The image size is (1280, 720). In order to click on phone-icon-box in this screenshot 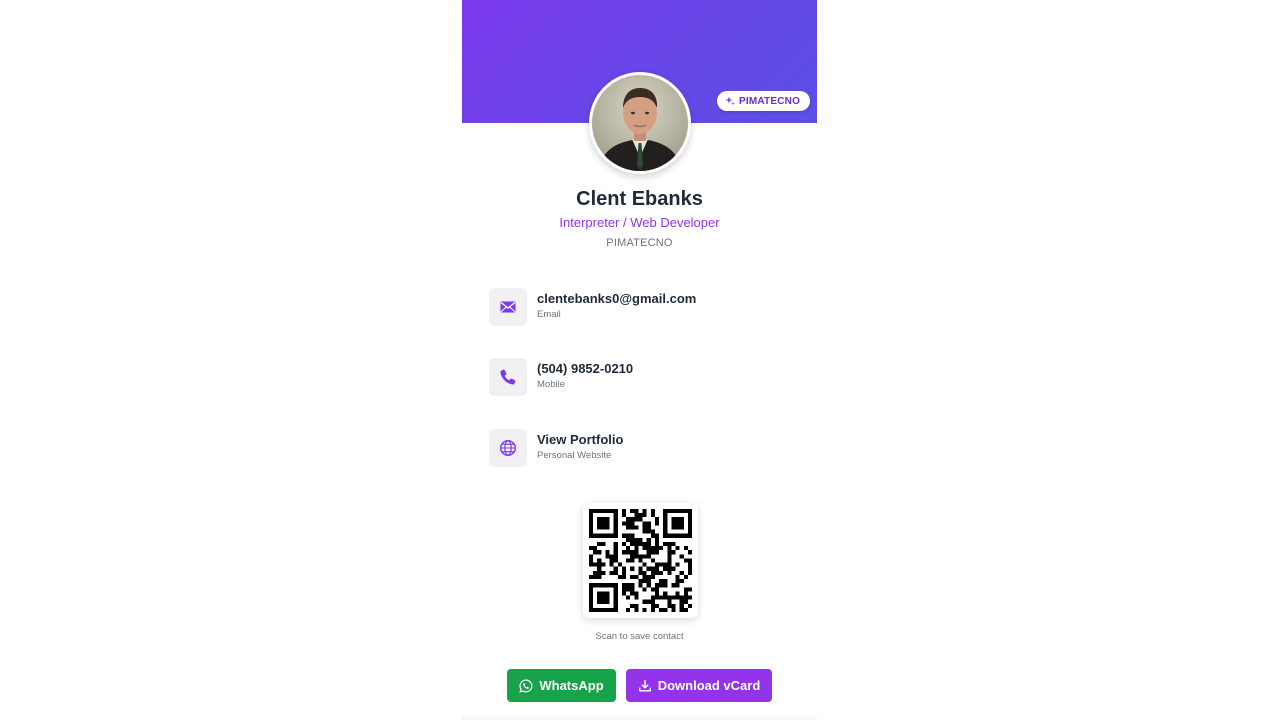, I will do `click(508, 377)`.